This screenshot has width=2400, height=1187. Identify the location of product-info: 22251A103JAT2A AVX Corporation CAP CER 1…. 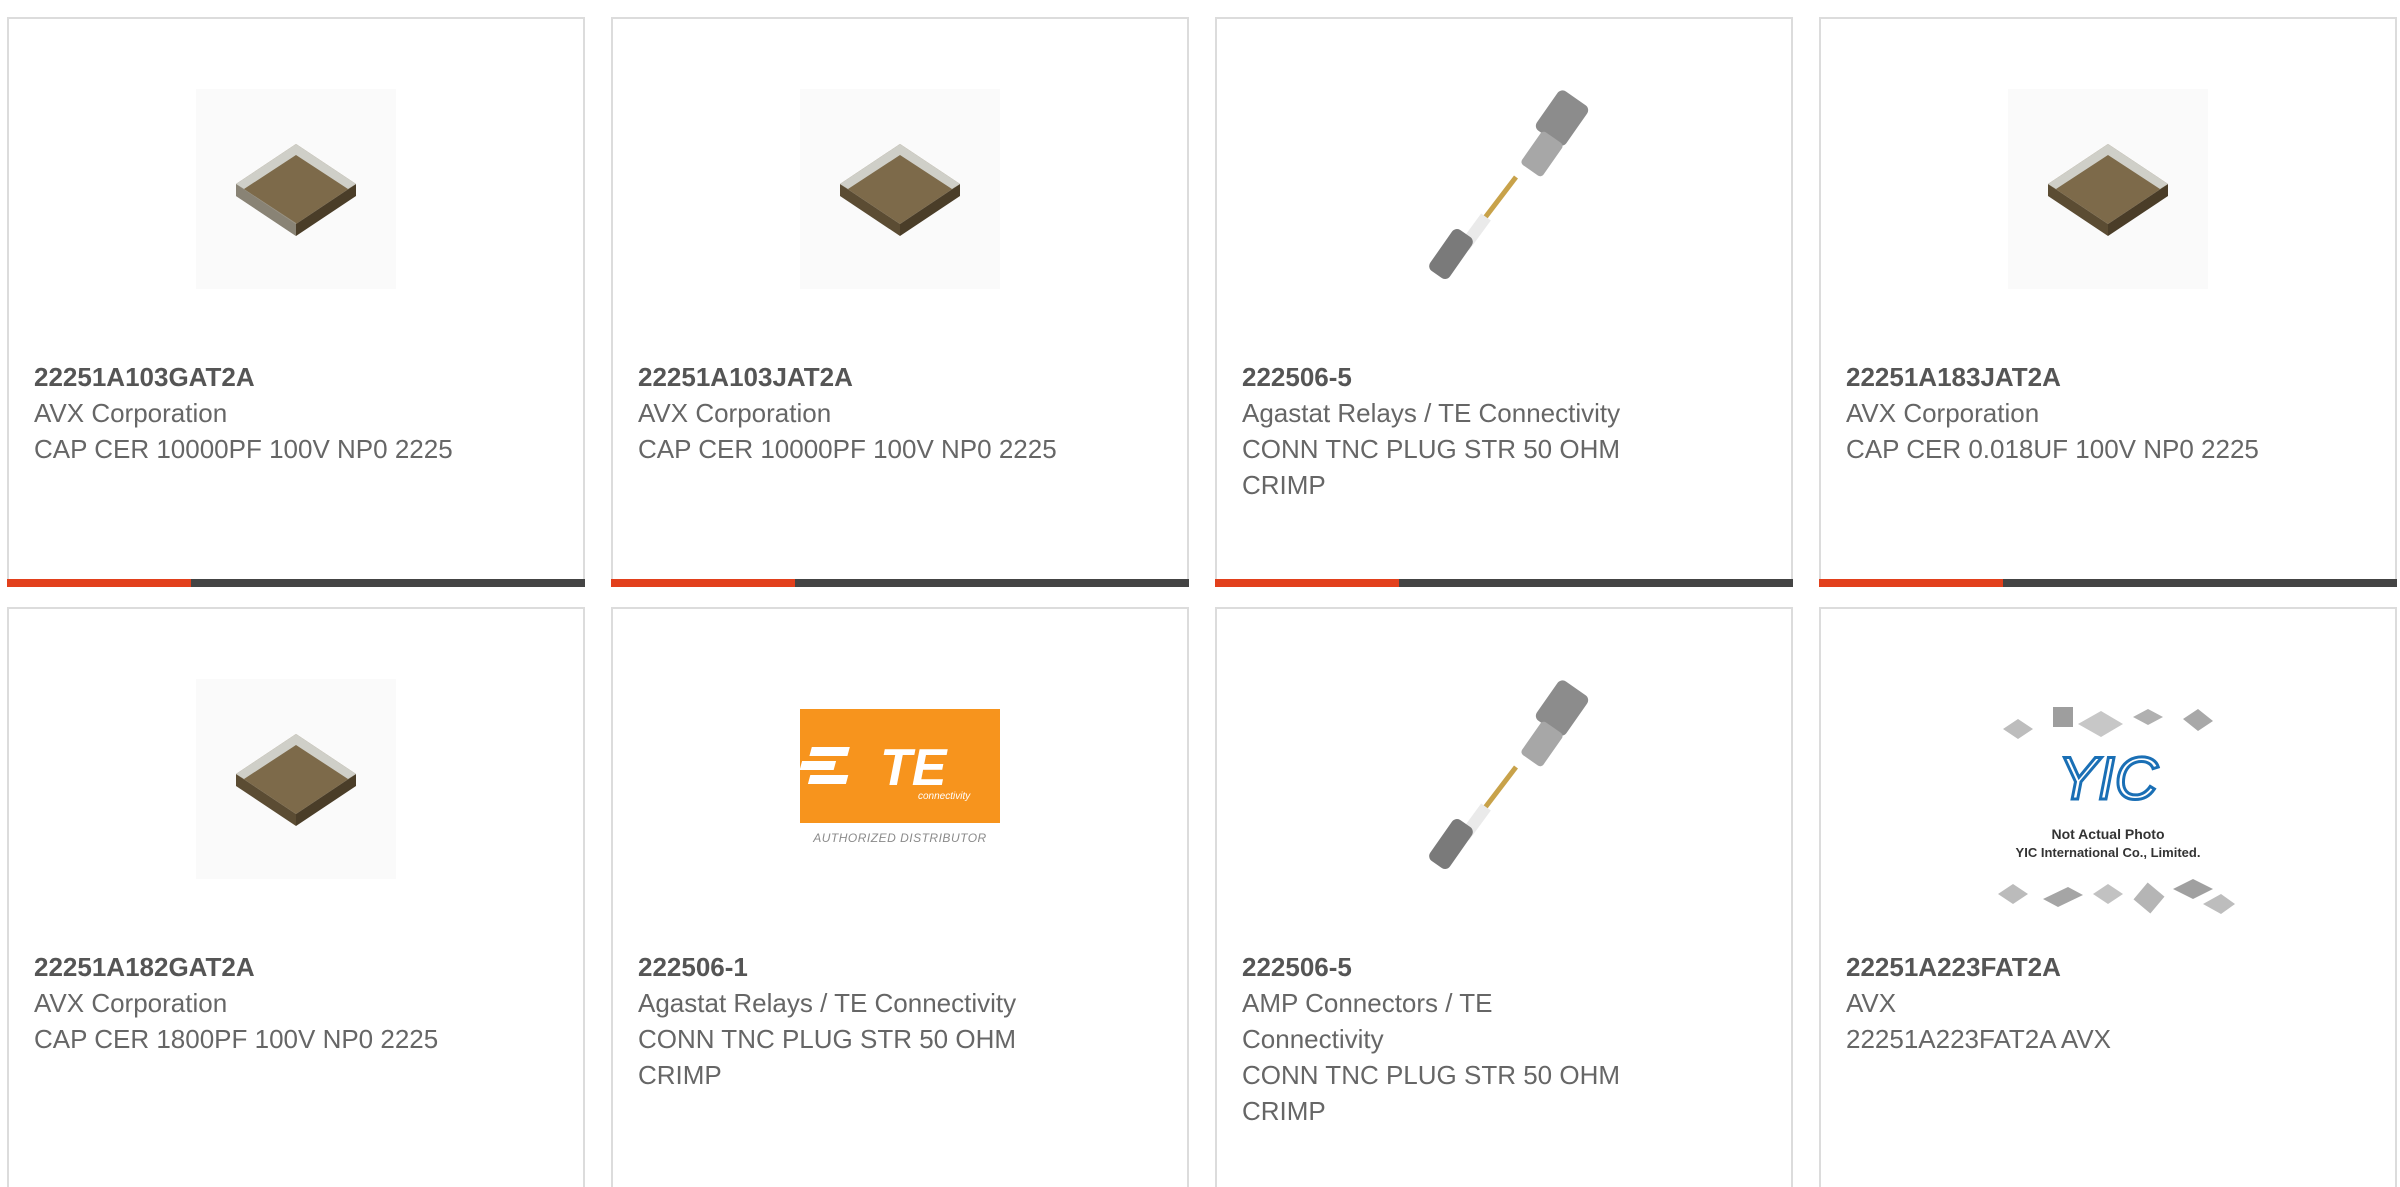
(902, 413).